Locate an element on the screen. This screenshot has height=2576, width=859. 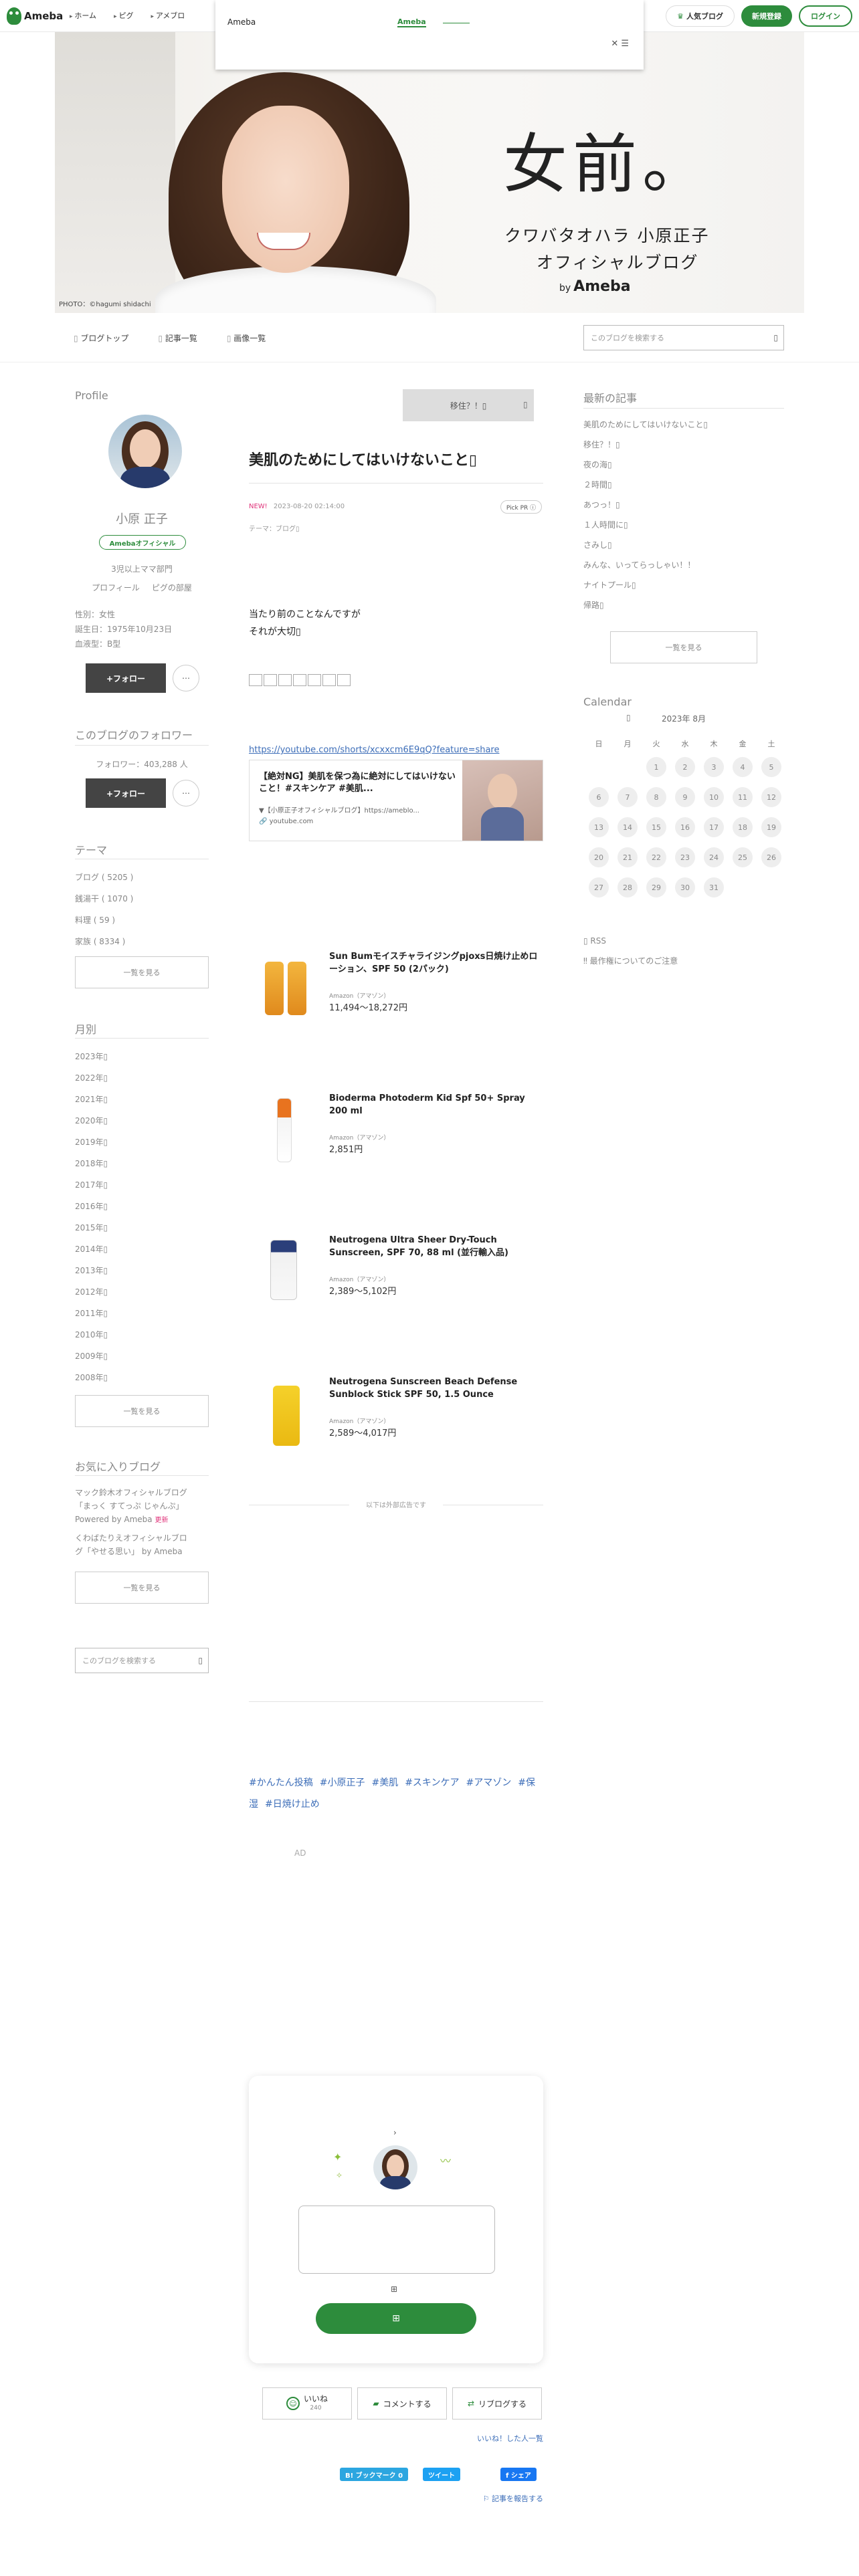
profile-avatar is located at coordinates (145, 452).